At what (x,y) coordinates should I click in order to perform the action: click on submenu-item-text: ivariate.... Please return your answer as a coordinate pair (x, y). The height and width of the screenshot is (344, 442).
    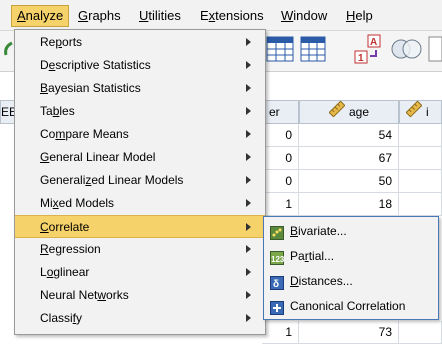
    Looking at the image, I should click on (322, 231).